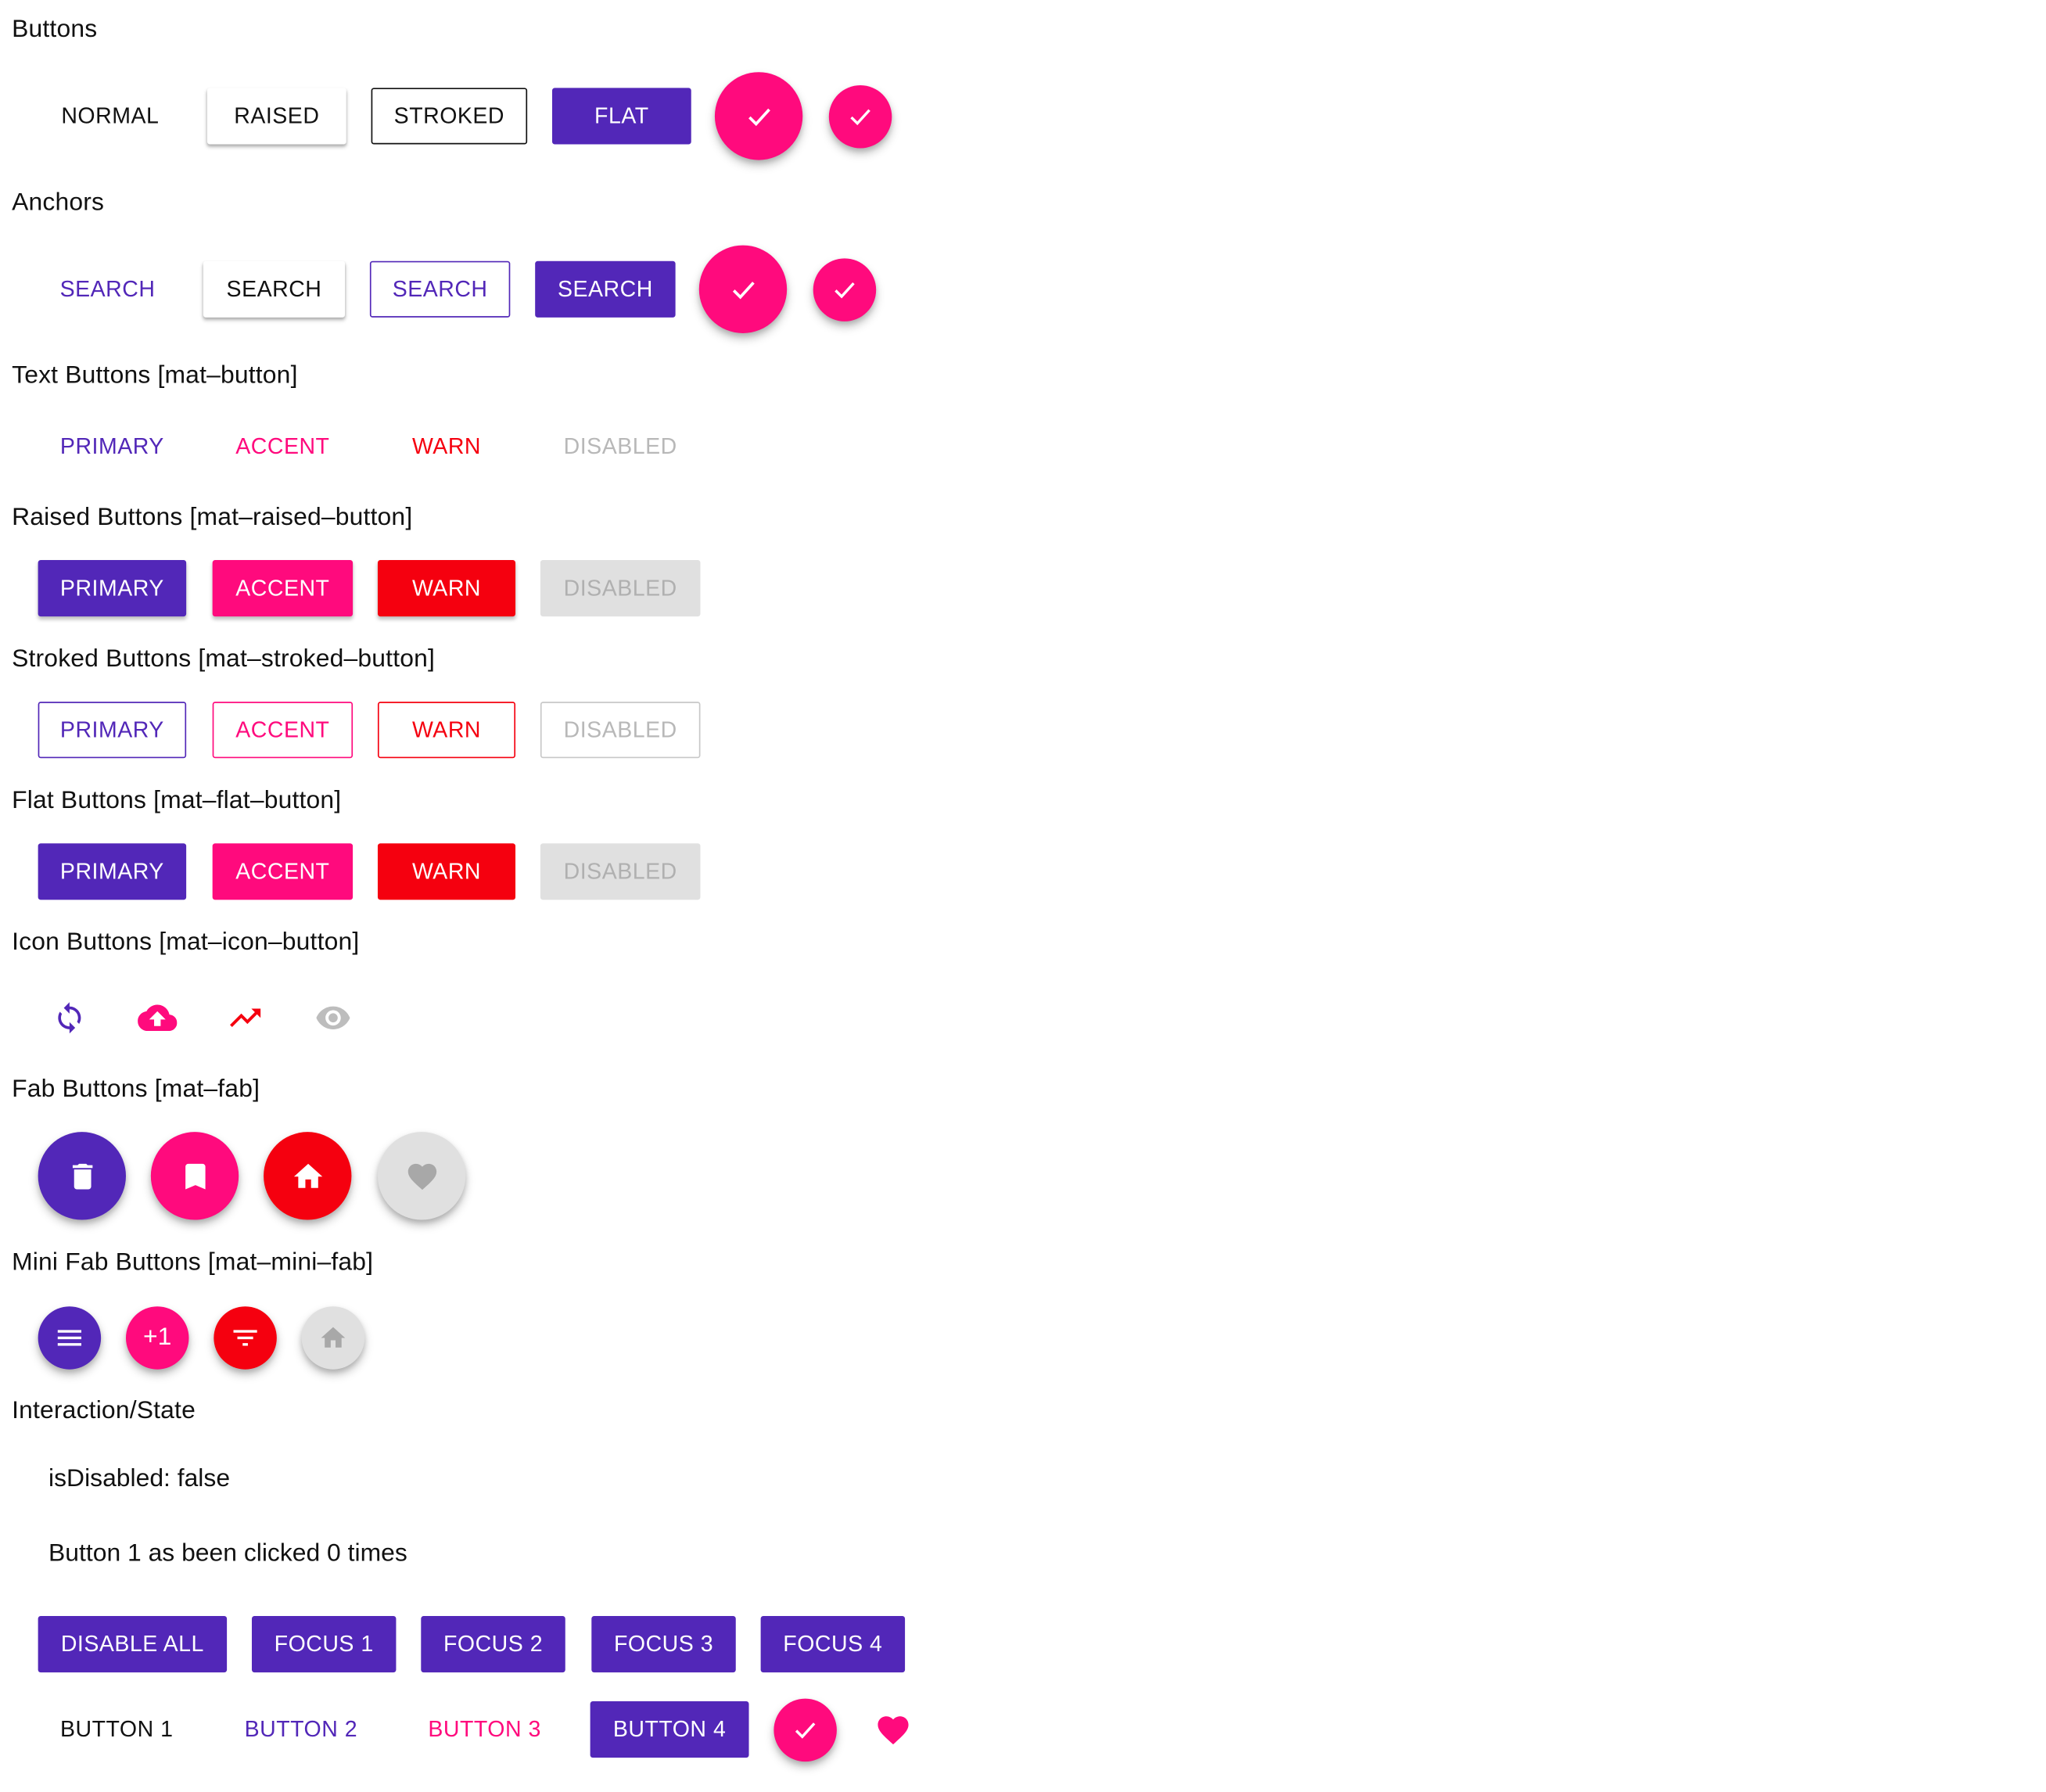 This screenshot has width=2046, height=1792. I want to click on flat-accent-button: ACCENT, so click(283, 871).